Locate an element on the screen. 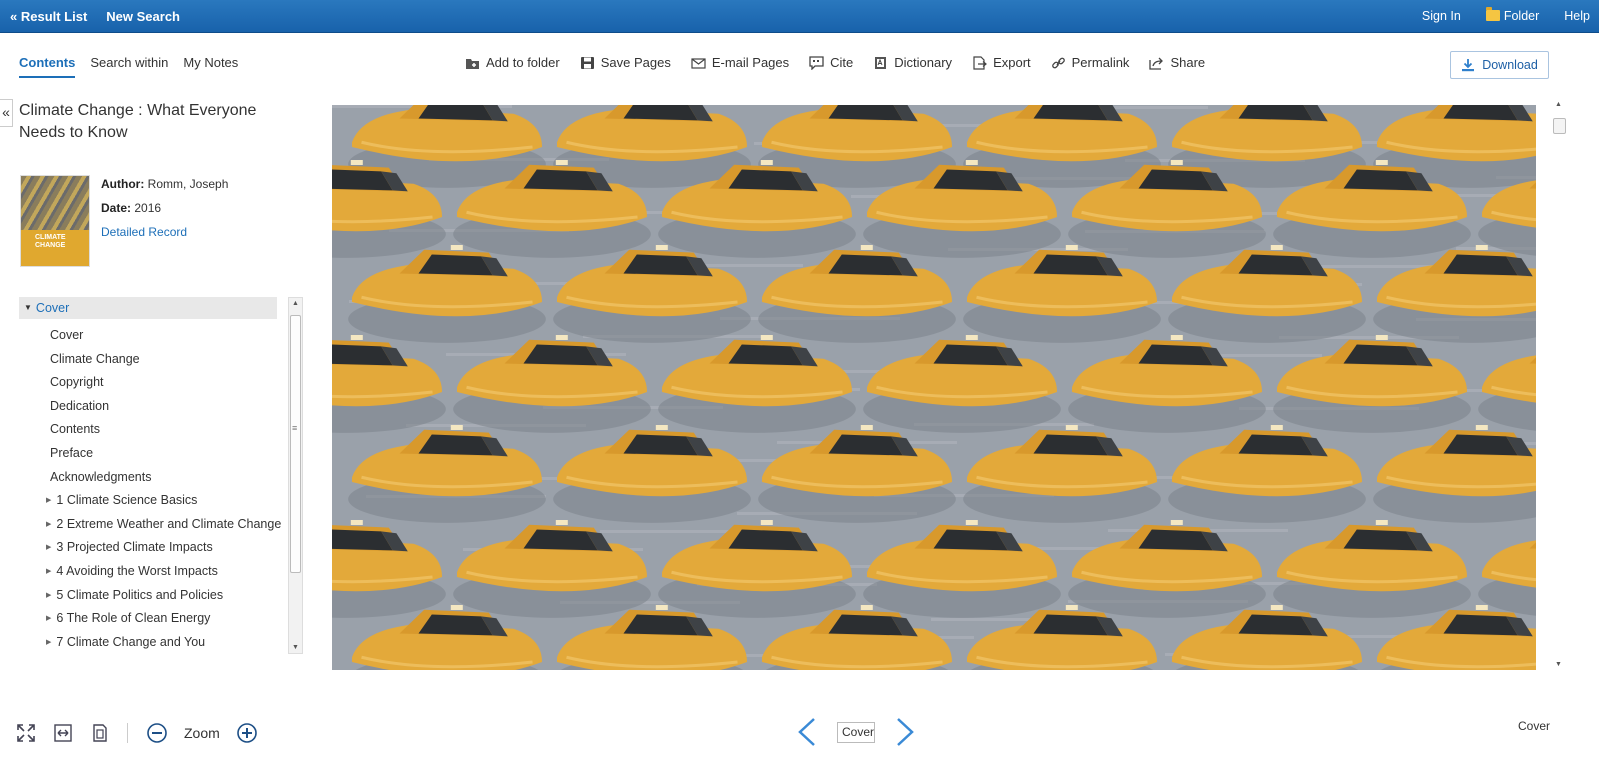 The image size is (1599, 764). add-to-folder-label: Add to folder is located at coordinates (523, 62).